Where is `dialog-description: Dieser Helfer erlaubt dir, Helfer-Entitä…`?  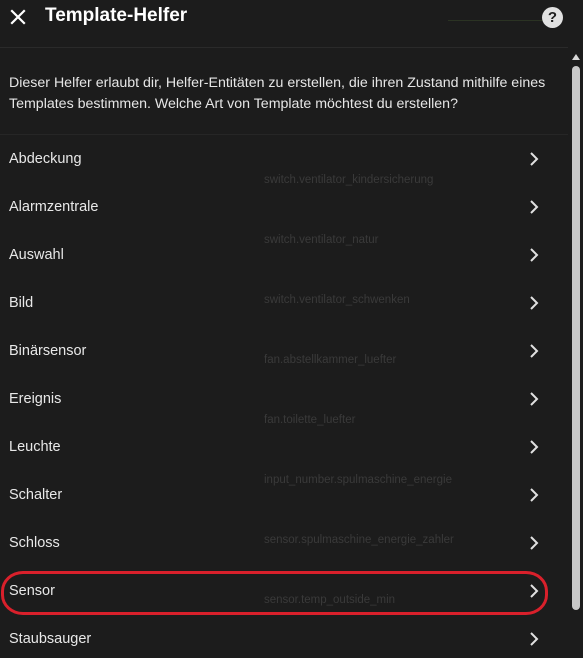
dialog-description: Dieser Helfer erlaubt dir, Helfer-Entitä… is located at coordinates (277, 93).